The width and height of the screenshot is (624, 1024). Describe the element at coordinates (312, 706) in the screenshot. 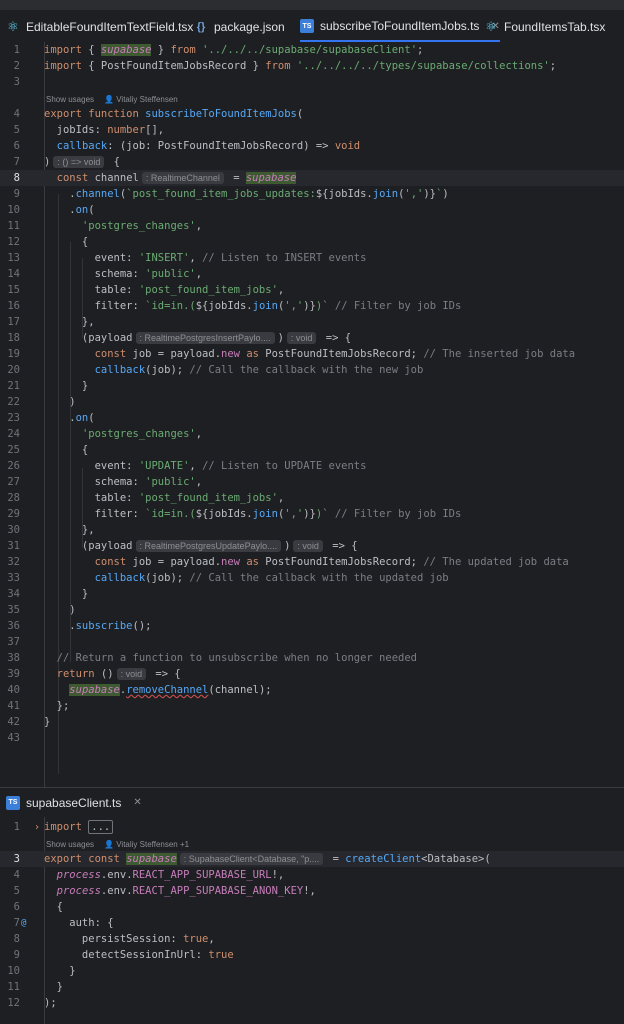

I see `code-line: 41 };` at that location.